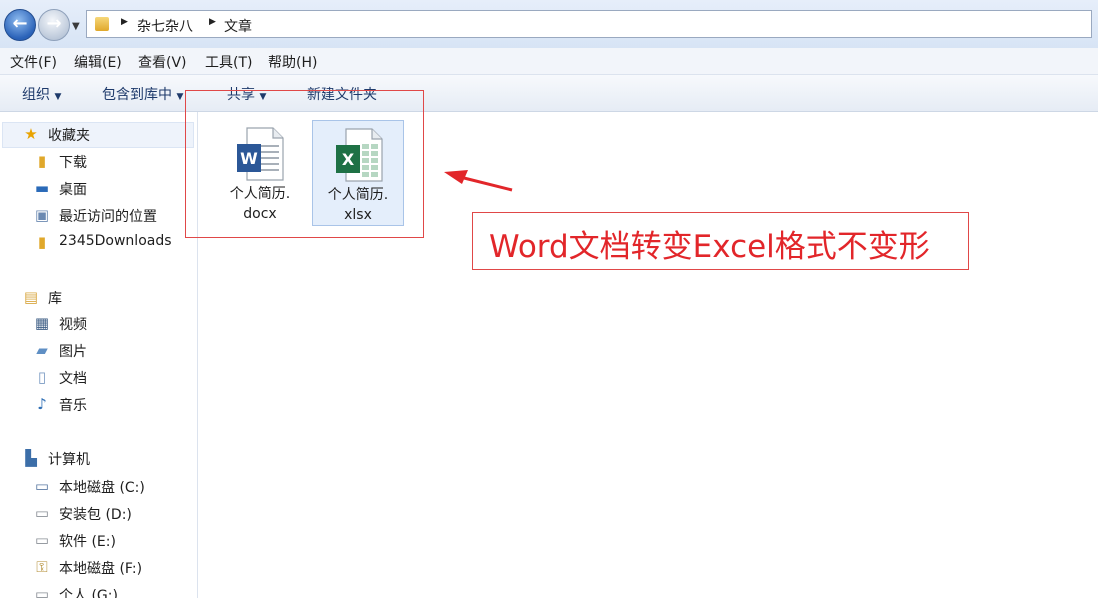  I want to click on sidebar-item-label: 软件 (E:), so click(87, 542).